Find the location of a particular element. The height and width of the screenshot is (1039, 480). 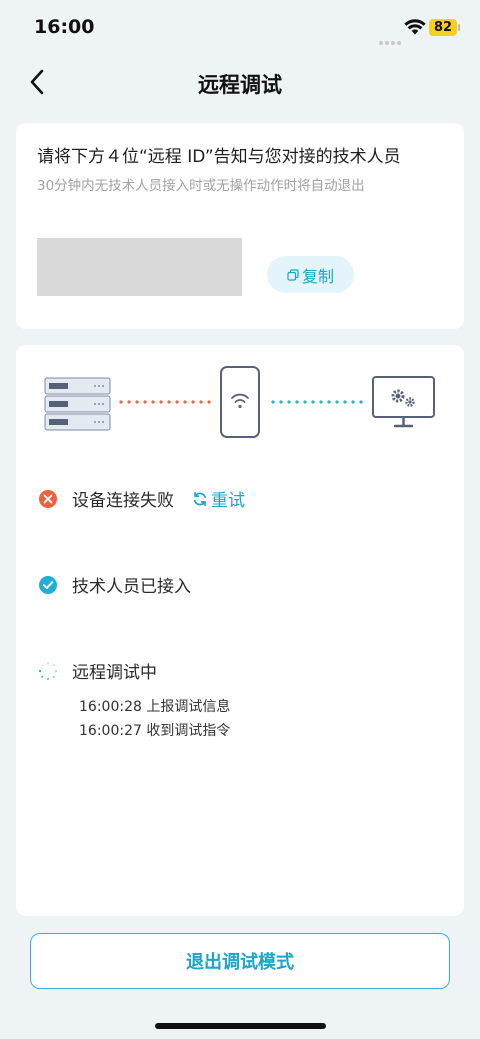

step-remote-debugging: 远程调试中 is located at coordinates (97, 670).